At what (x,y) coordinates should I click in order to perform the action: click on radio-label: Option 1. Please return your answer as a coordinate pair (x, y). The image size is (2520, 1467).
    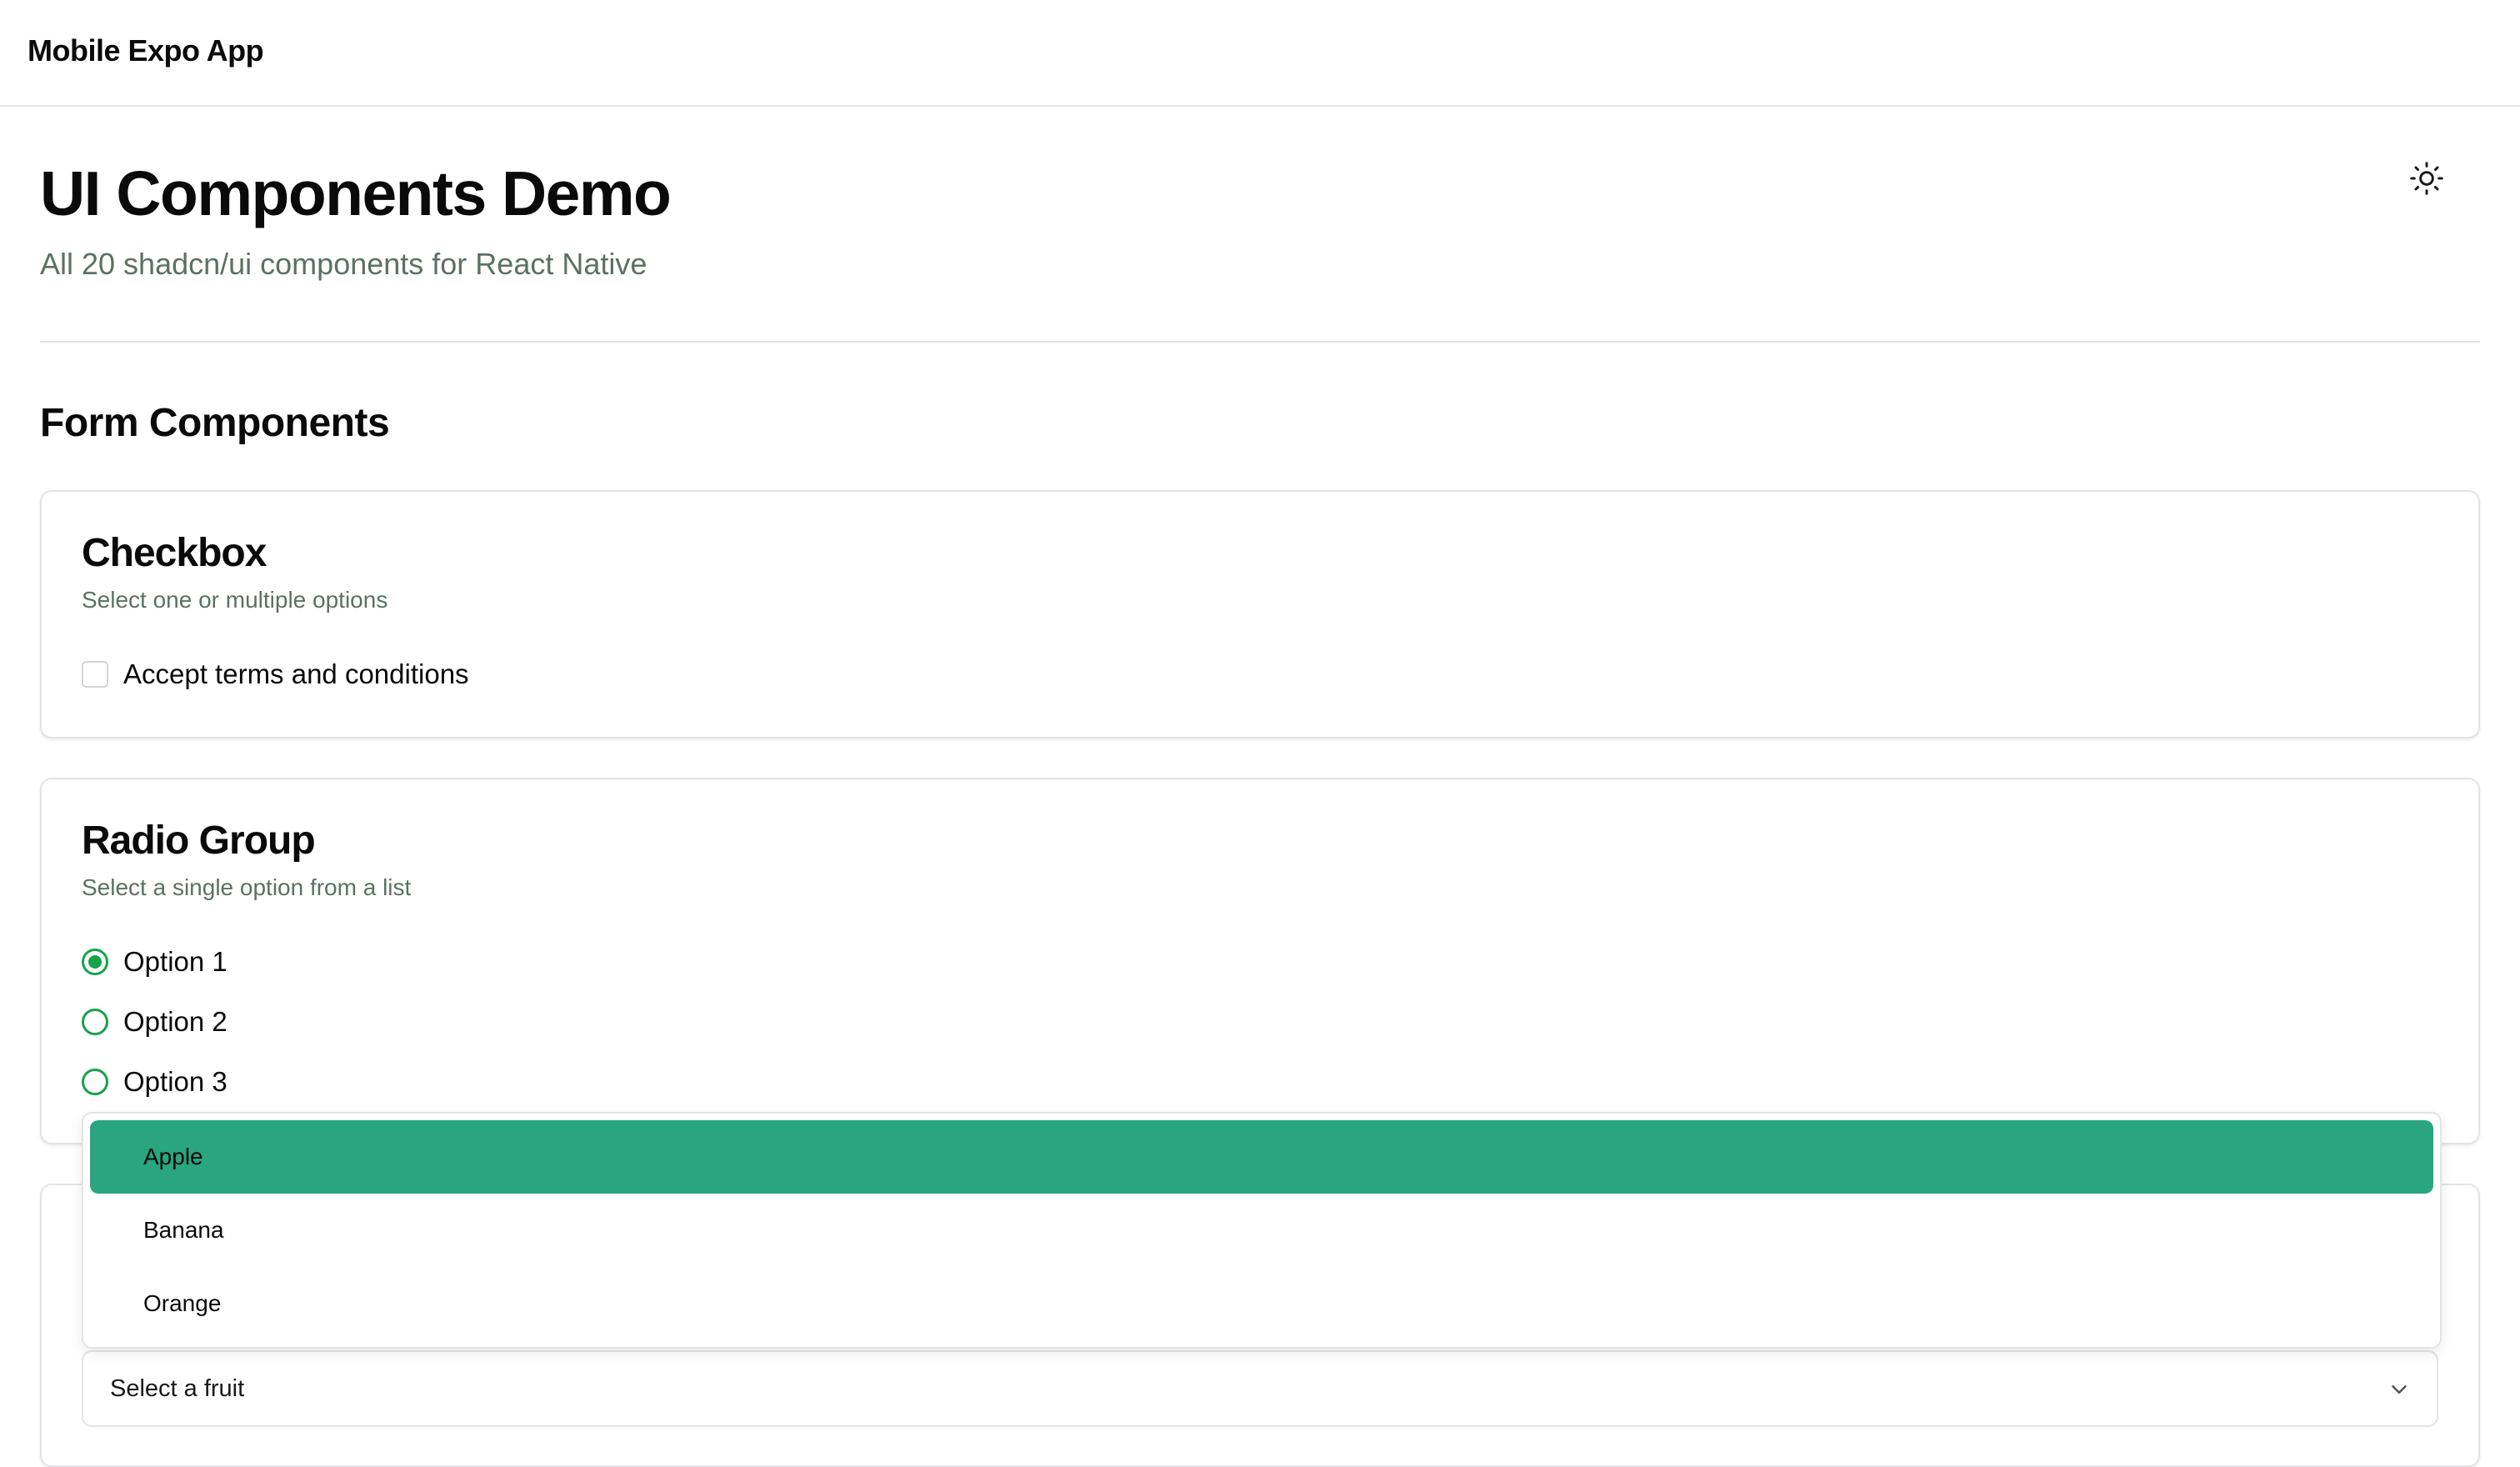
    Looking at the image, I should click on (175, 961).